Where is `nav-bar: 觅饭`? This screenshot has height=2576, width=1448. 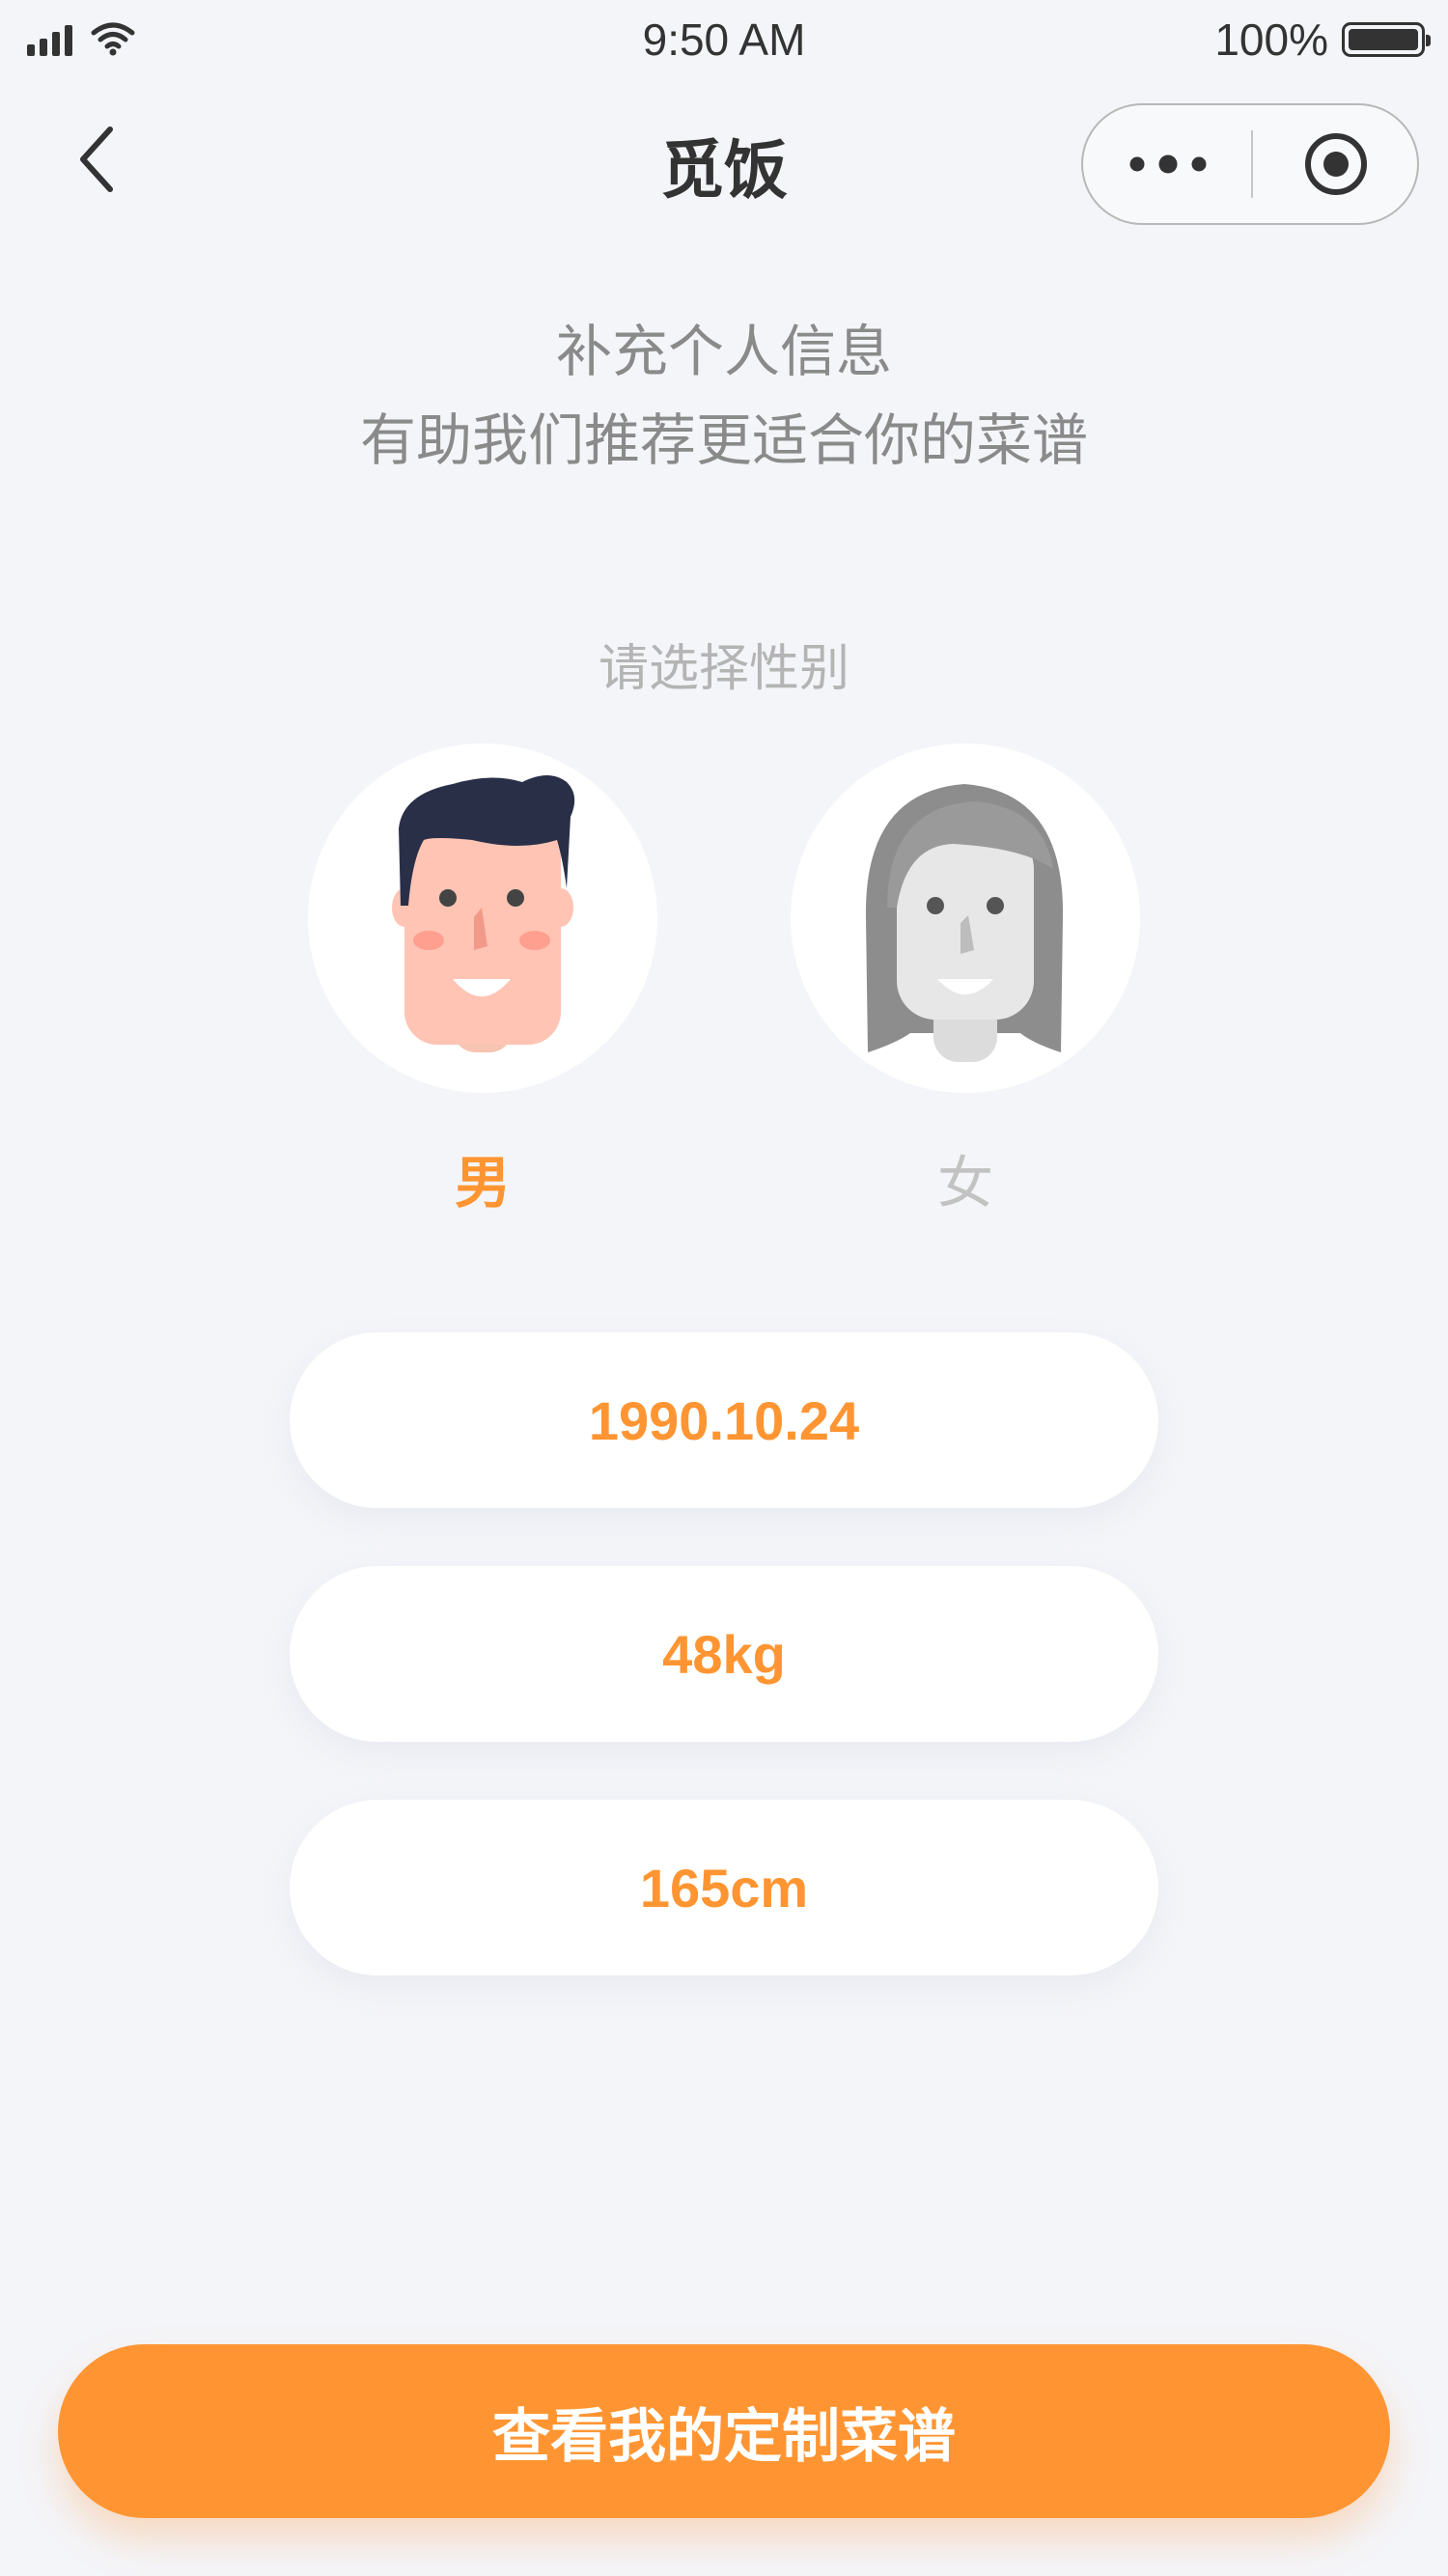 nav-bar: 觅饭 is located at coordinates (724, 160).